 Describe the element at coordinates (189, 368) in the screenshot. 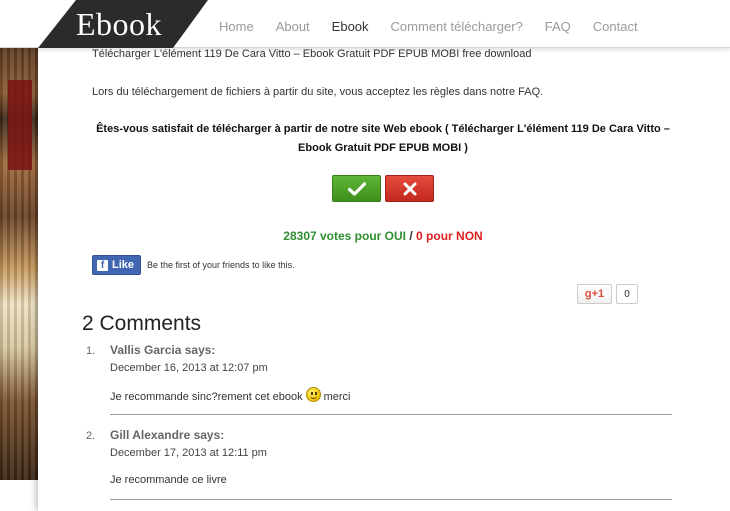

I see `comment-date: December 16, 2013 at 12:07 pm` at that location.